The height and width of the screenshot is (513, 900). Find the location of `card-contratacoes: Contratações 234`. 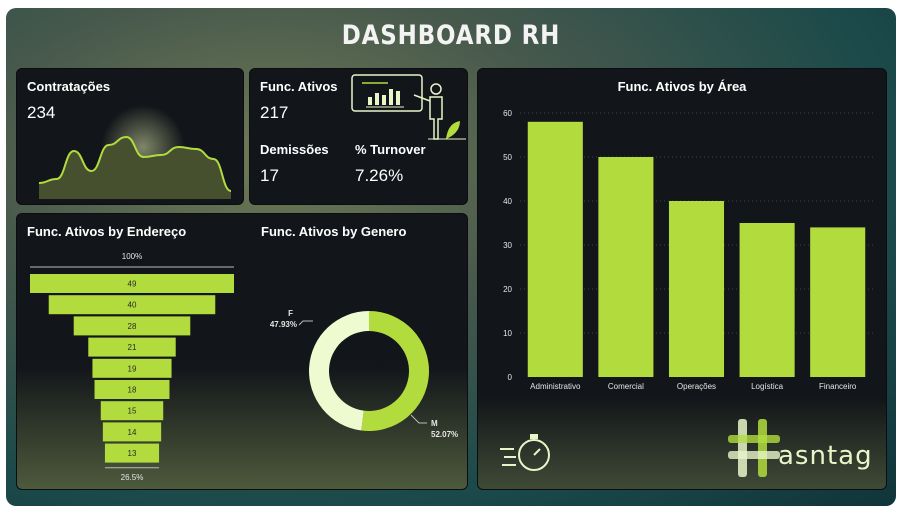

card-contratacoes: Contratações 234 is located at coordinates (130, 136).